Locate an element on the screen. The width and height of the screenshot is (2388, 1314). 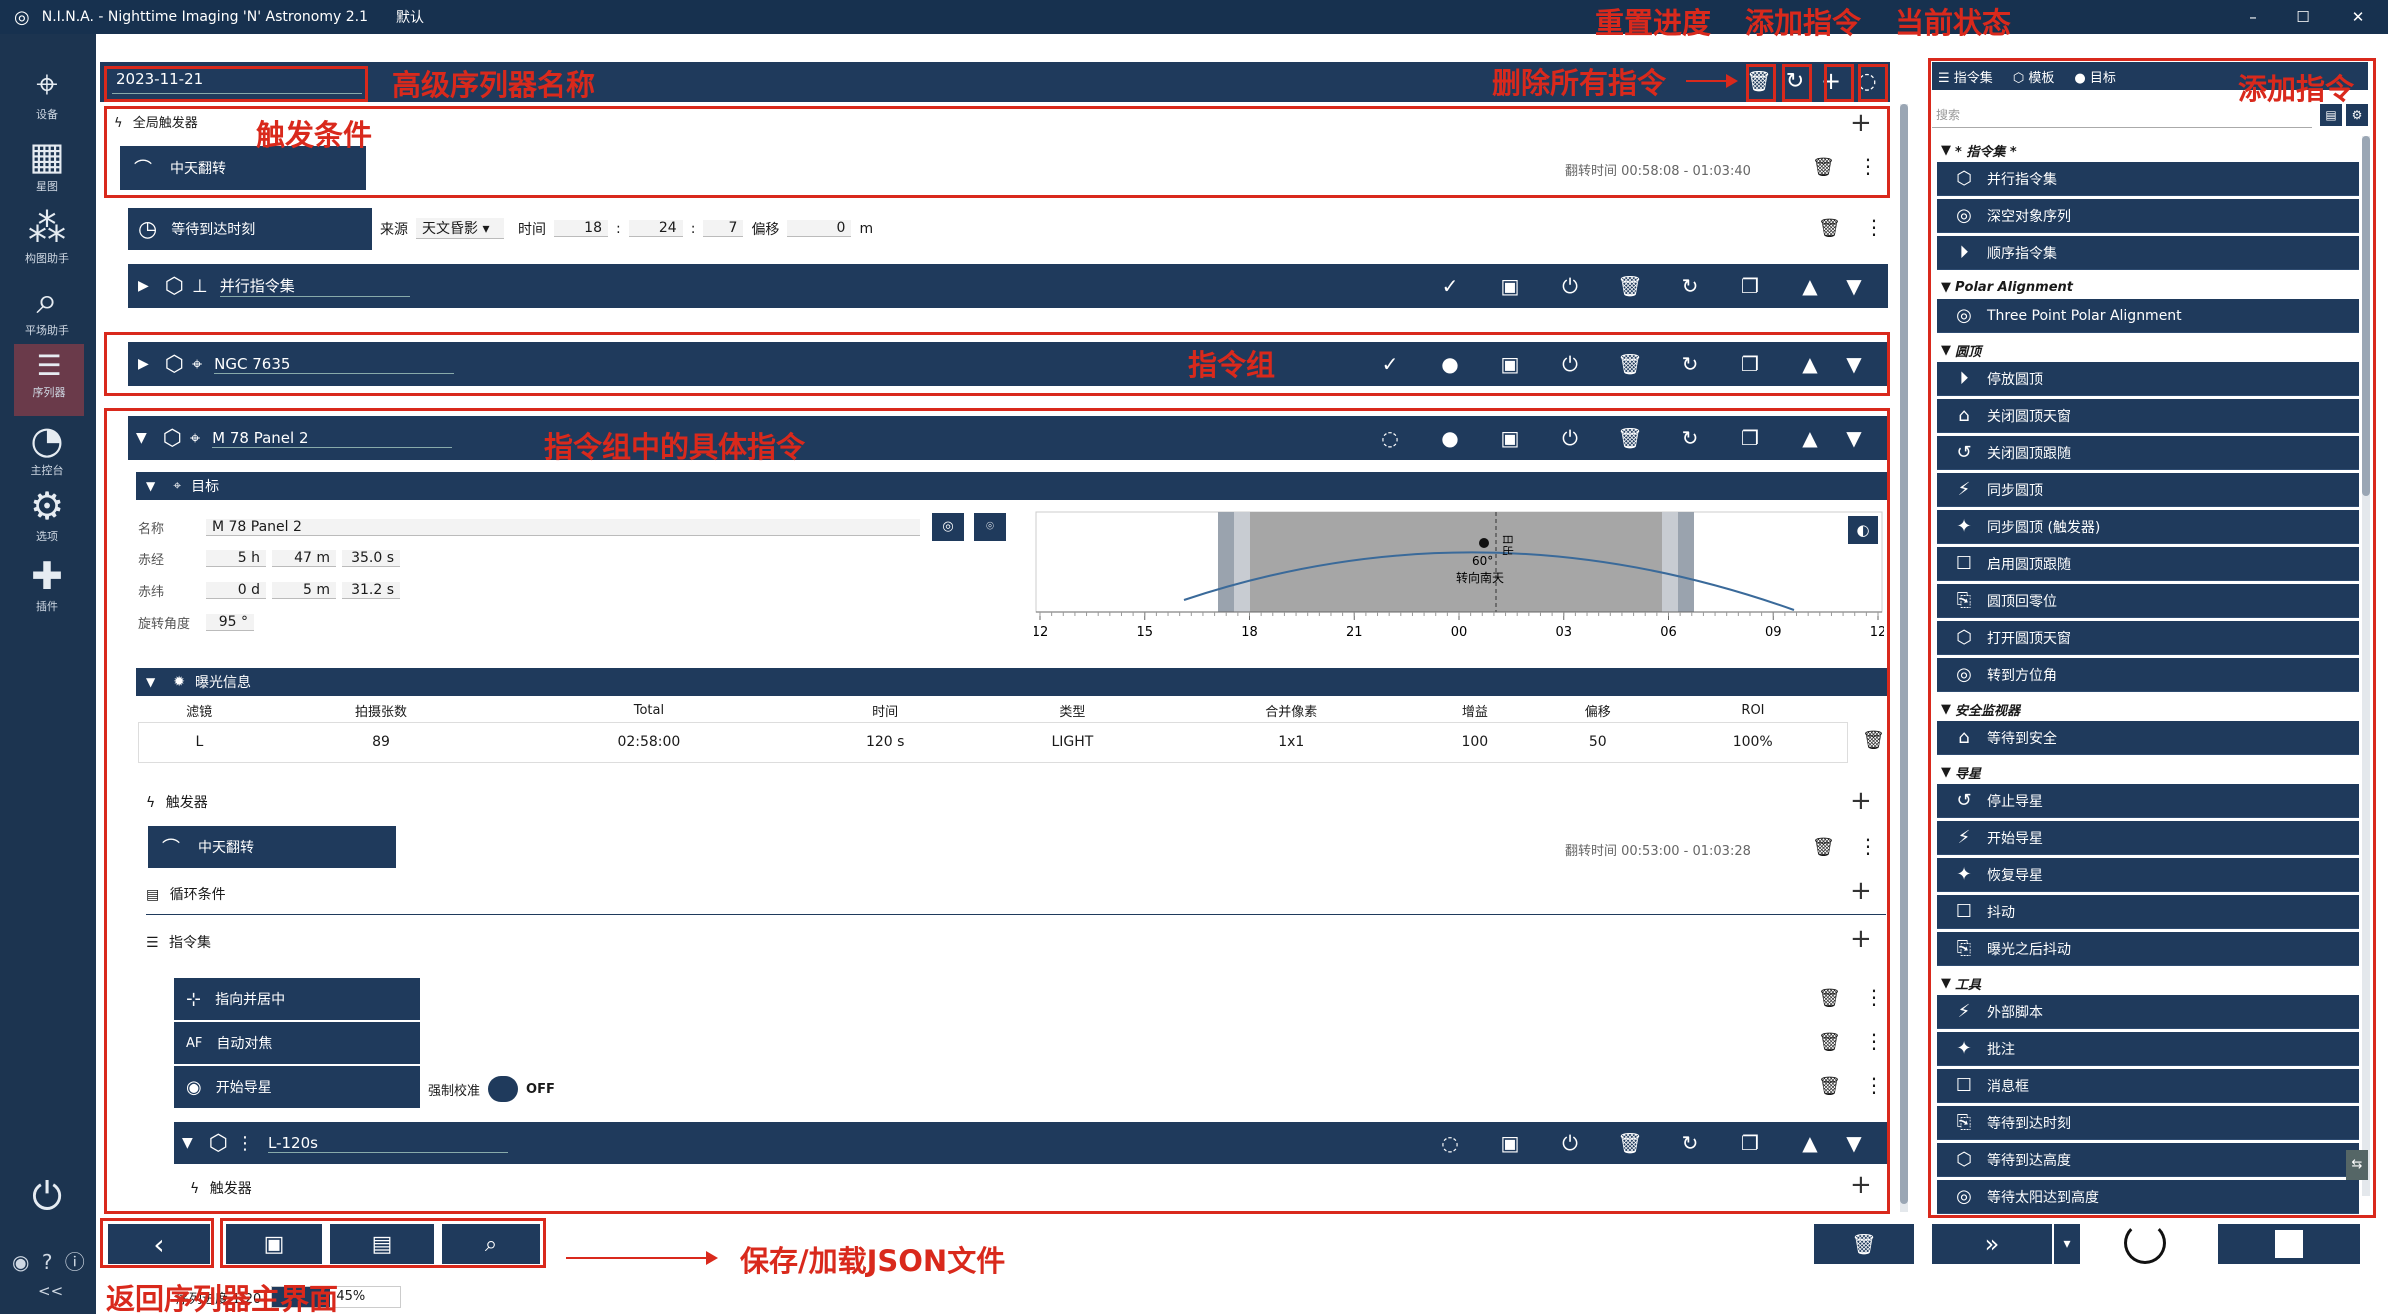
ra-seconds: 35.0 s is located at coordinates (371, 558).